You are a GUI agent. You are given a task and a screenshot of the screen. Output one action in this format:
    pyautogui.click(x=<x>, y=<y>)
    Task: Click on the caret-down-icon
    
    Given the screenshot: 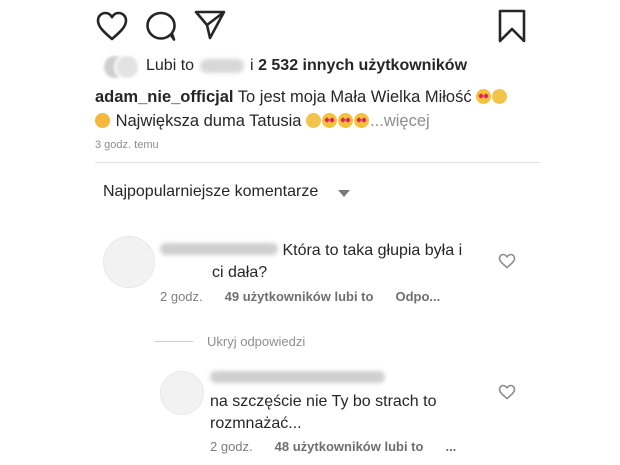 What is the action you would take?
    pyautogui.click(x=344, y=193)
    